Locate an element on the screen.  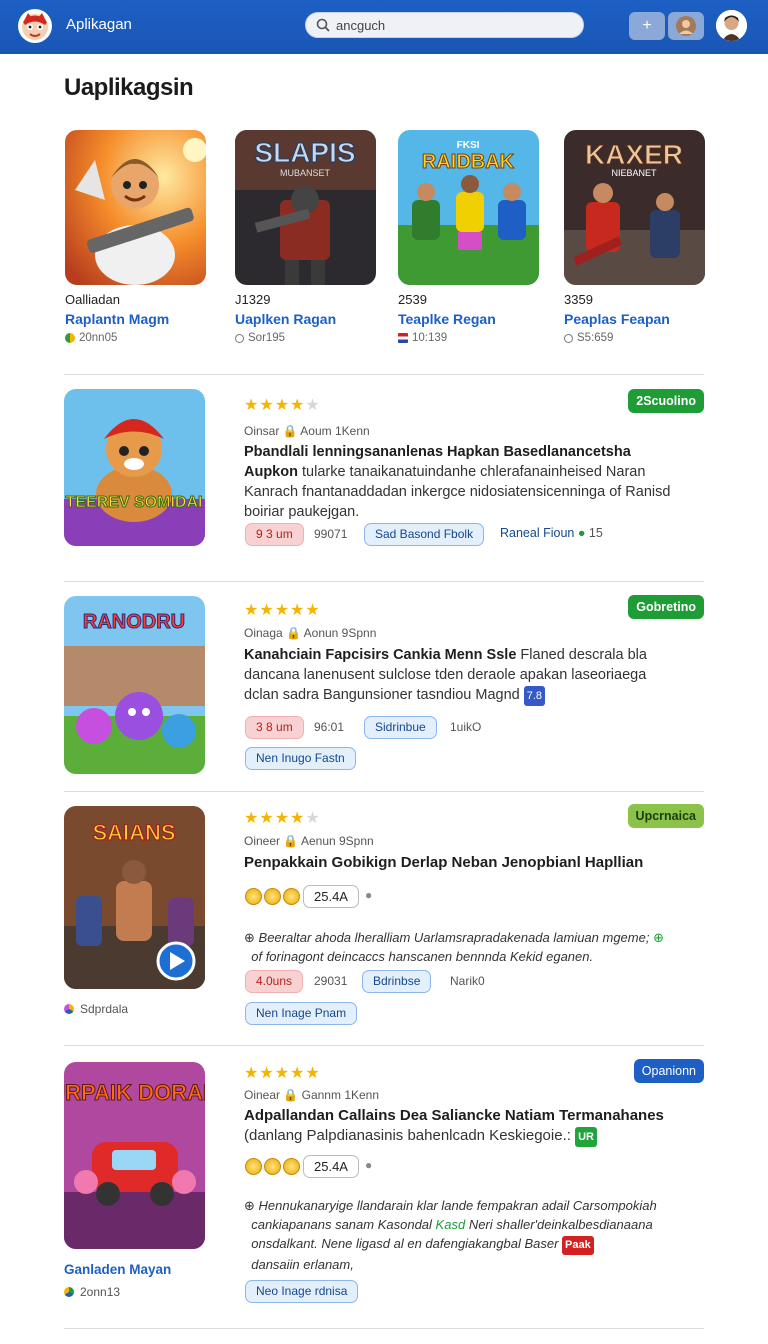
item-extra: Narik0 is located at coordinates (467, 981).